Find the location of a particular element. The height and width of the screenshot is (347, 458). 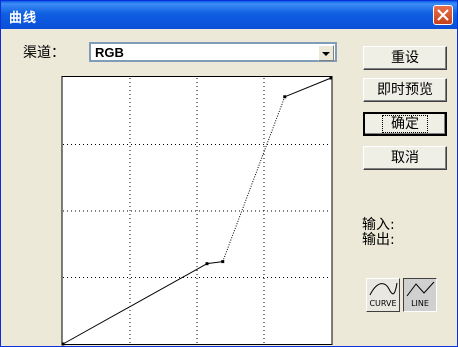

live-preview-button-label: 即时预览 is located at coordinates (405, 90).